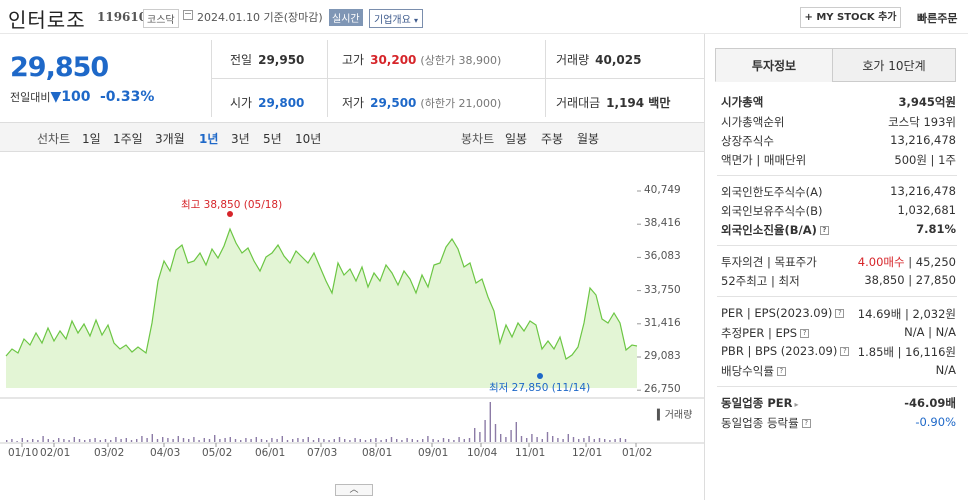 The width and height of the screenshot is (968, 500). What do you see at coordinates (613, 103) in the screenshot?
I see `trade-amount: 거래대금 1,194 백만` at bounding box center [613, 103].